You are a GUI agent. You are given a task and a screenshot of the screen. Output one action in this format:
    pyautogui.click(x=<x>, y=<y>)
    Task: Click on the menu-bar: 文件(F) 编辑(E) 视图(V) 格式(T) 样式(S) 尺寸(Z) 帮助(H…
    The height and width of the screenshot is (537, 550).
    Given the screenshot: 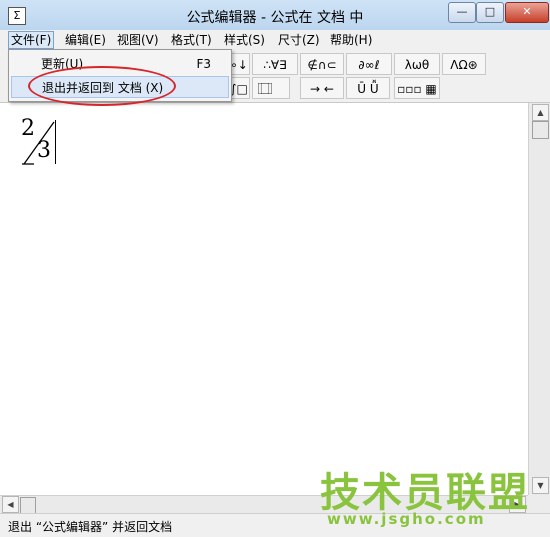 What is the action you would take?
    pyautogui.click(x=275, y=40)
    